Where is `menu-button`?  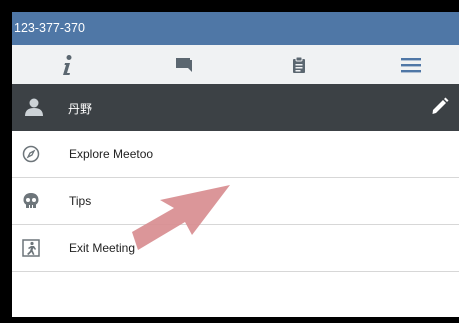
menu-button is located at coordinates (411, 64).